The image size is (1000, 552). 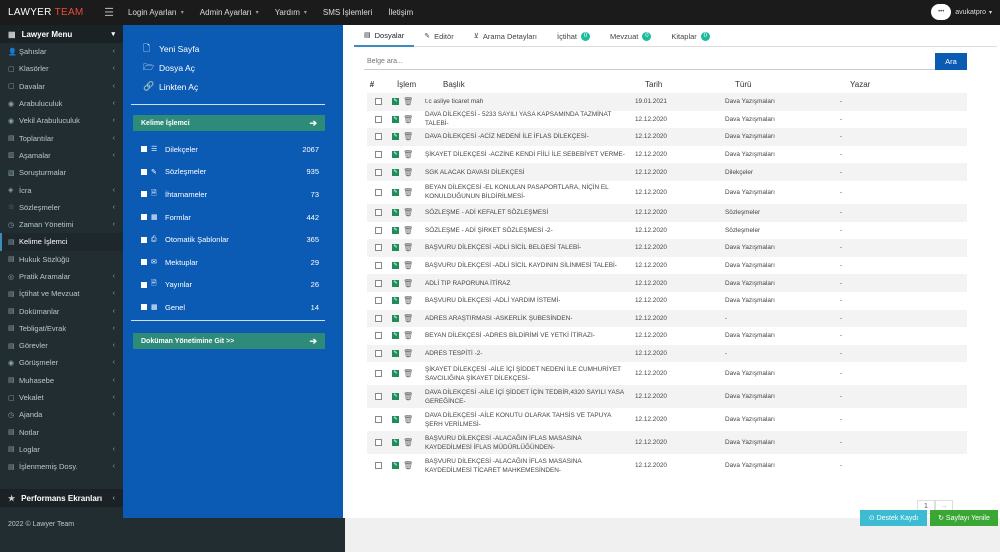 I want to click on word-processor-bar: Kelime İşlemci ➔, so click(x=229, y=123).